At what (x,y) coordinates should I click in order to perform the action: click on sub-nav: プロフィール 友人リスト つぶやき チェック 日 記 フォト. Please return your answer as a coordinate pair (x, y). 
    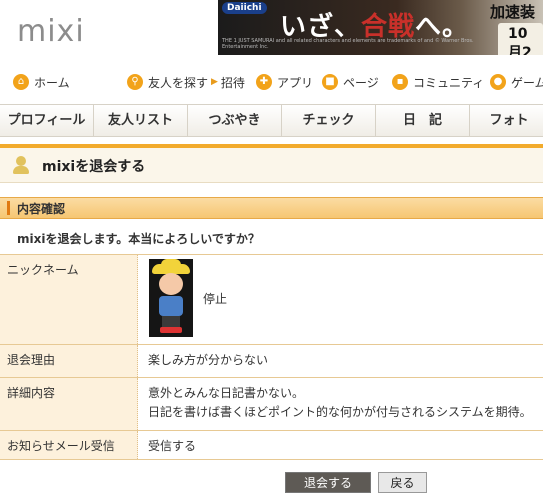
    Looking at the image, I should click on (271, 120).